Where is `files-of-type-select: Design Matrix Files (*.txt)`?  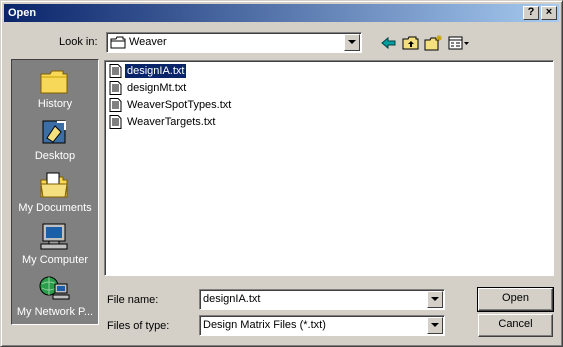
files-of-type-select: Design Matrix Files (*.txt) is located at coordinates (322, 325).